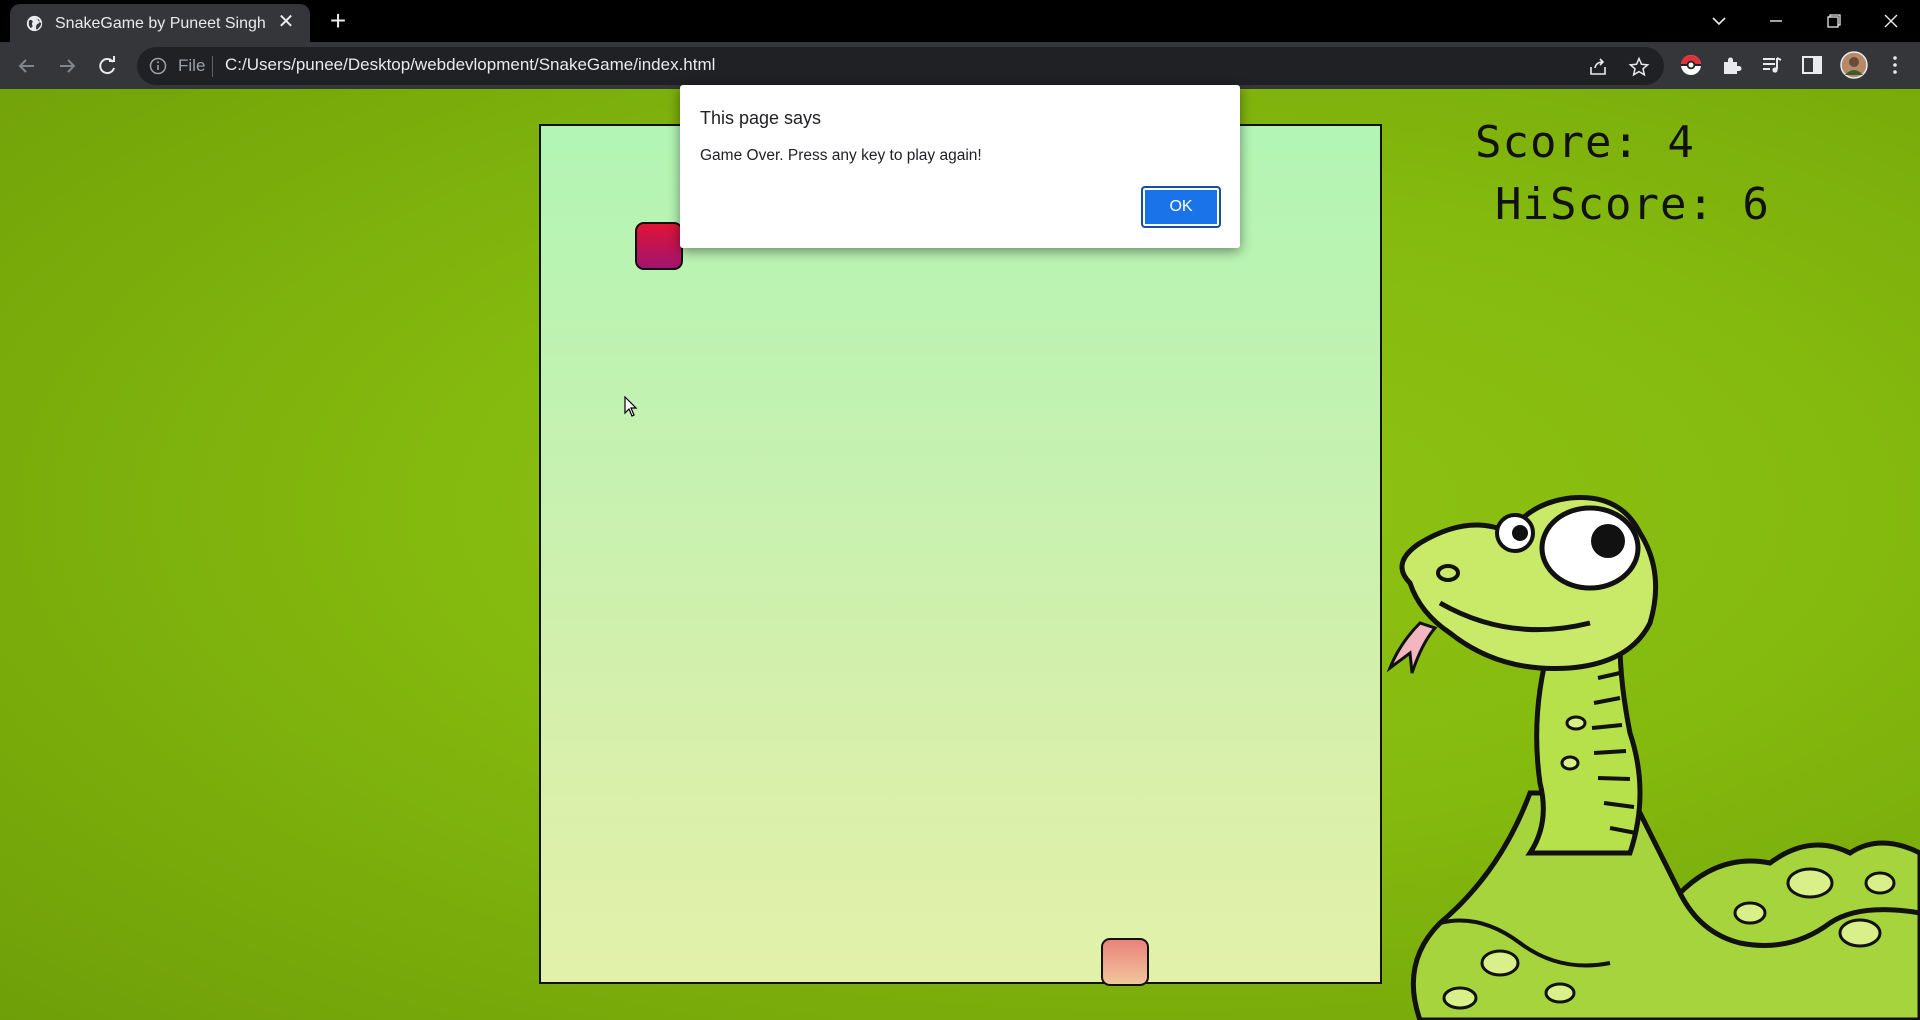  I want to click on share-icon, so click(1598, 67).